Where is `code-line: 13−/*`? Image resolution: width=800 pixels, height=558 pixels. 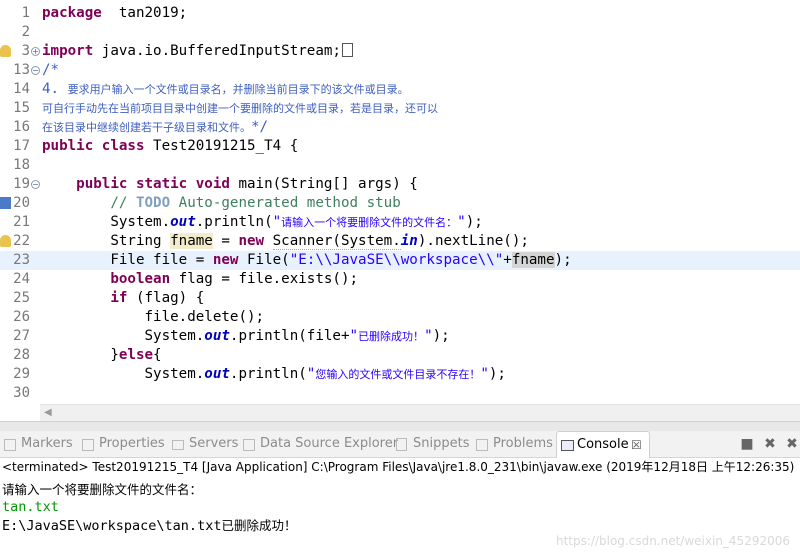 code-line: 13−/* is located at coordinates (400, 70).